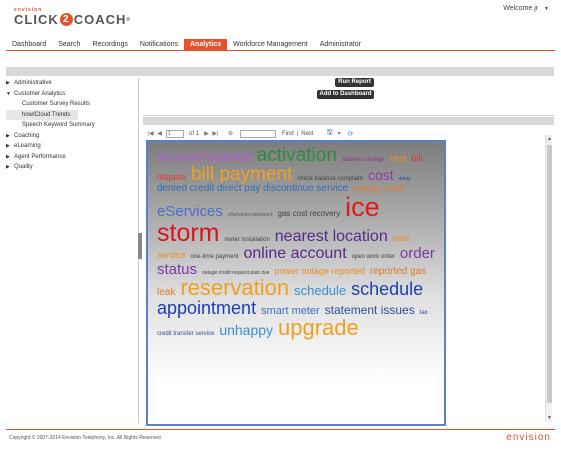 The image size is (561, 450). What do you see at coordinates (194, 133) in the screenshot?
I see `page-count-text: of 1` at bounding box center [194, 133].